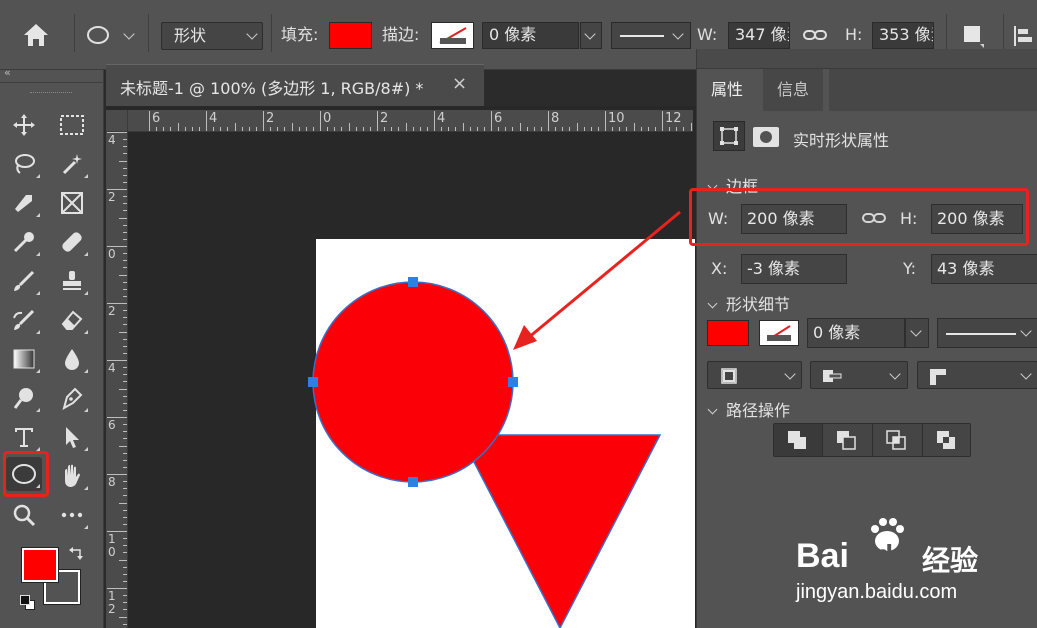  I want to click on default-colors-icon, so click(28, 603).